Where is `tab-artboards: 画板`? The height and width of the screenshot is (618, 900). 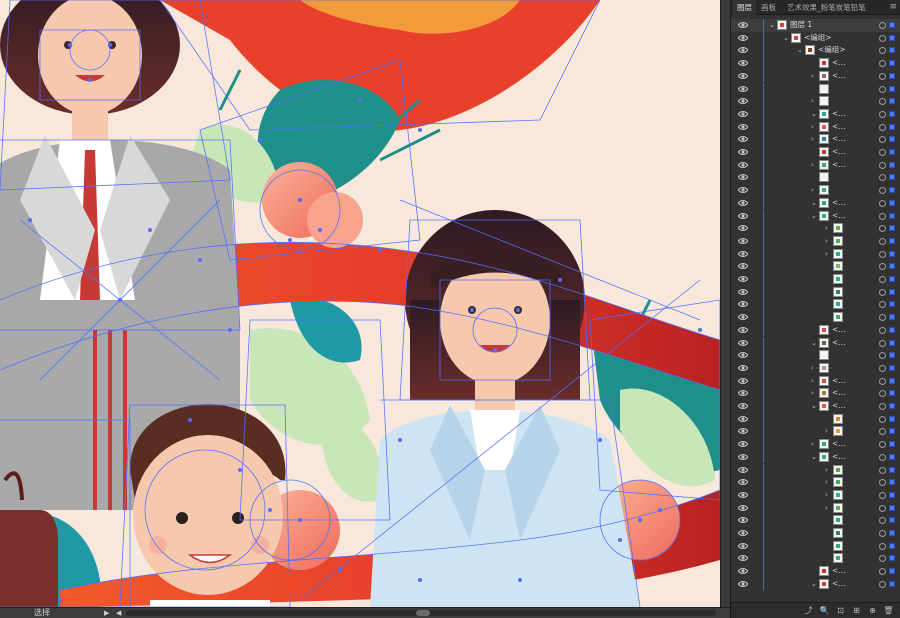 tab-artboards: 画板 is located at coordinates (768, 7).